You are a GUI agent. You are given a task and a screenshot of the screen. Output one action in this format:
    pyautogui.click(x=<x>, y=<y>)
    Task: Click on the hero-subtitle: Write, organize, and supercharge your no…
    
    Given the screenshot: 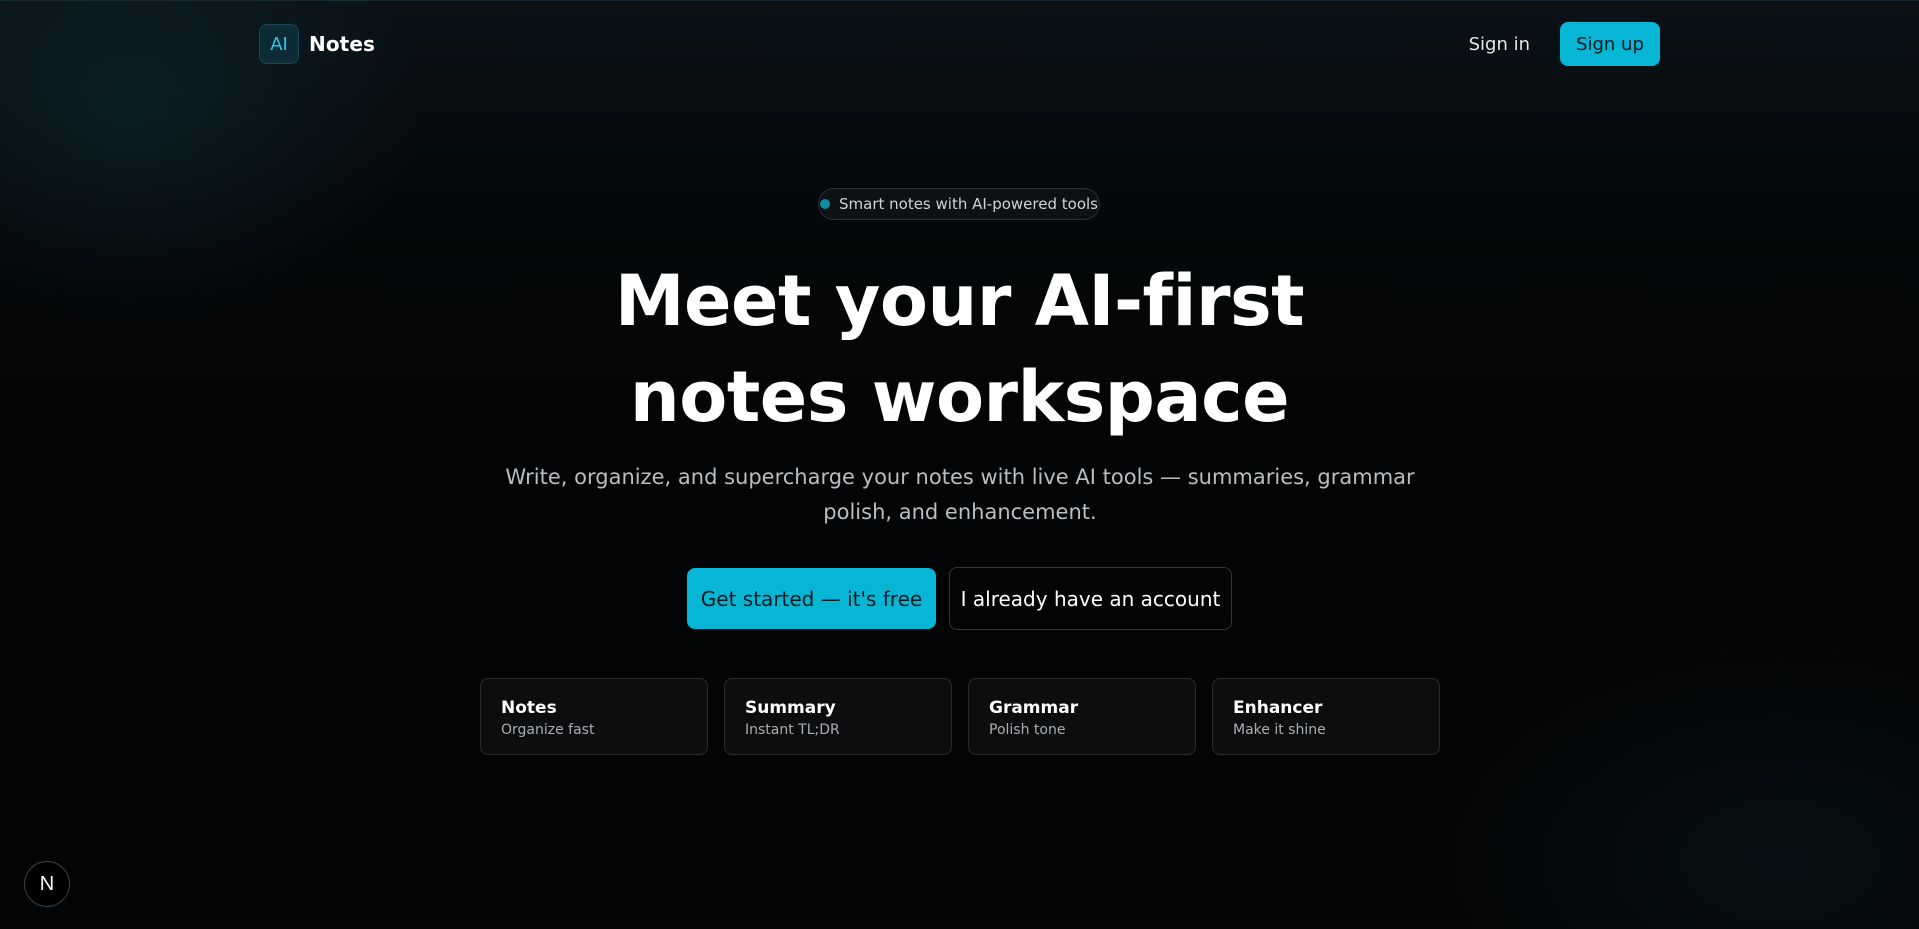 What is the action you would take?
    pyautogui.click(x=960, y=494)
    